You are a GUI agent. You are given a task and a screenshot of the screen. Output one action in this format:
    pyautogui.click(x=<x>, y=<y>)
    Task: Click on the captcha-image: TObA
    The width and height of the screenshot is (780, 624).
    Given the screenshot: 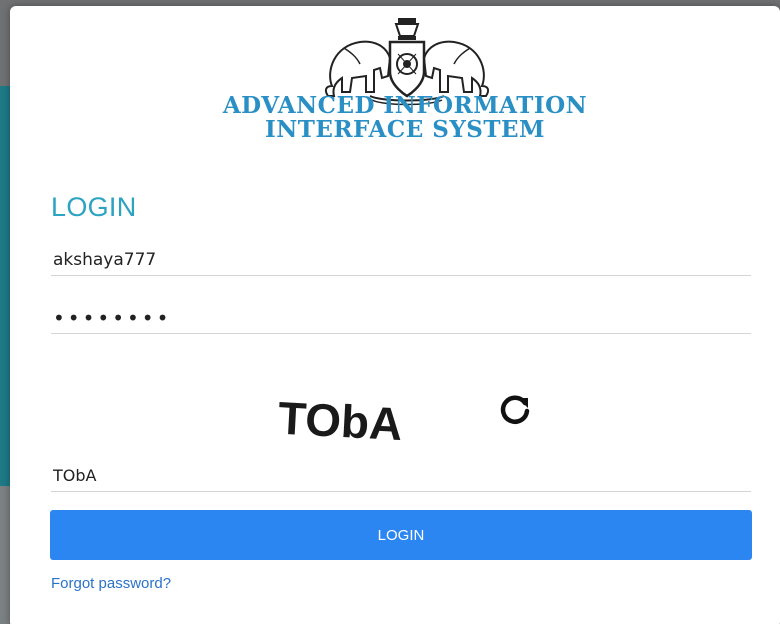 What is the action you would take?
    pyautogui.click(x=340, y=421)
    